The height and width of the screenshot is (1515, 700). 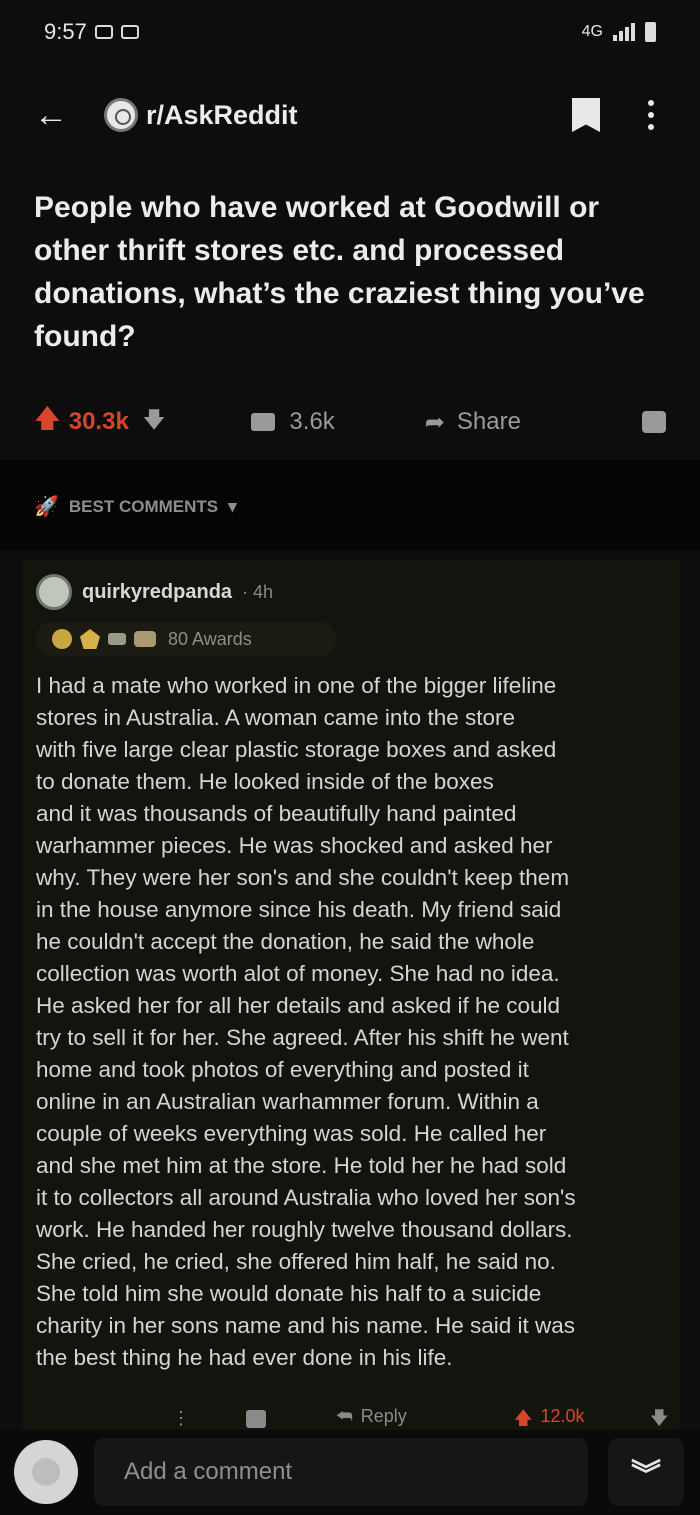 What do you see at coordinates (434, 422) in the screenshot?
I see `share-arrow-icon: ➦` at bounding box center [434, 422].